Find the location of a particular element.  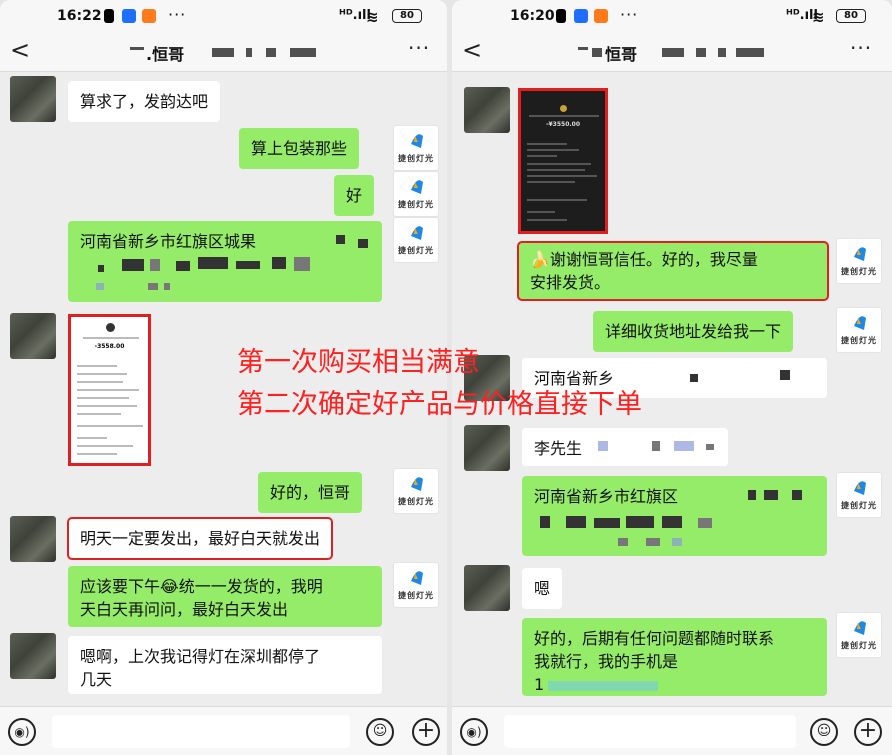

chat-title: 恒哥 is located at coordinates (621, 54).